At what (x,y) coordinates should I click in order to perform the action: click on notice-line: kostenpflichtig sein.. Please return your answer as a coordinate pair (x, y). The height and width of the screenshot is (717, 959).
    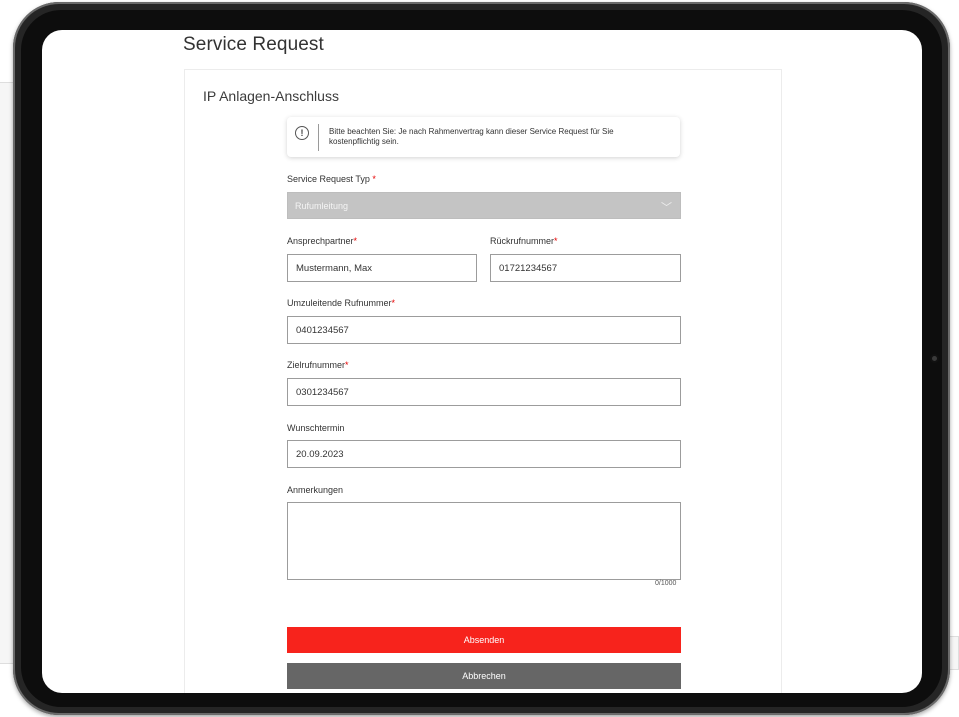
    Looking at the image, I should click on (364, 141).